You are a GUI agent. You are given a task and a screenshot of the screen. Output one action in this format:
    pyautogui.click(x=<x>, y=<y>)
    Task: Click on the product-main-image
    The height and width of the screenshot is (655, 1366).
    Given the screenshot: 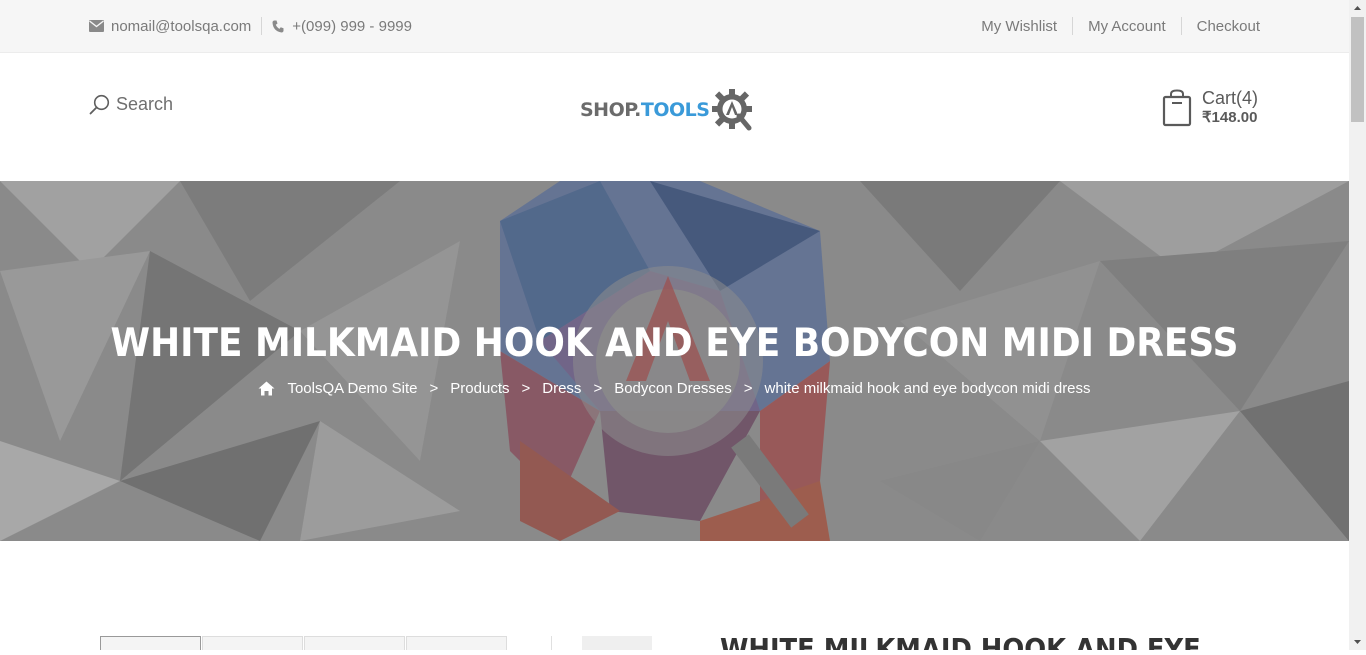 What is the action you would take?
    pyautogui.click(x=617, y=643)
    